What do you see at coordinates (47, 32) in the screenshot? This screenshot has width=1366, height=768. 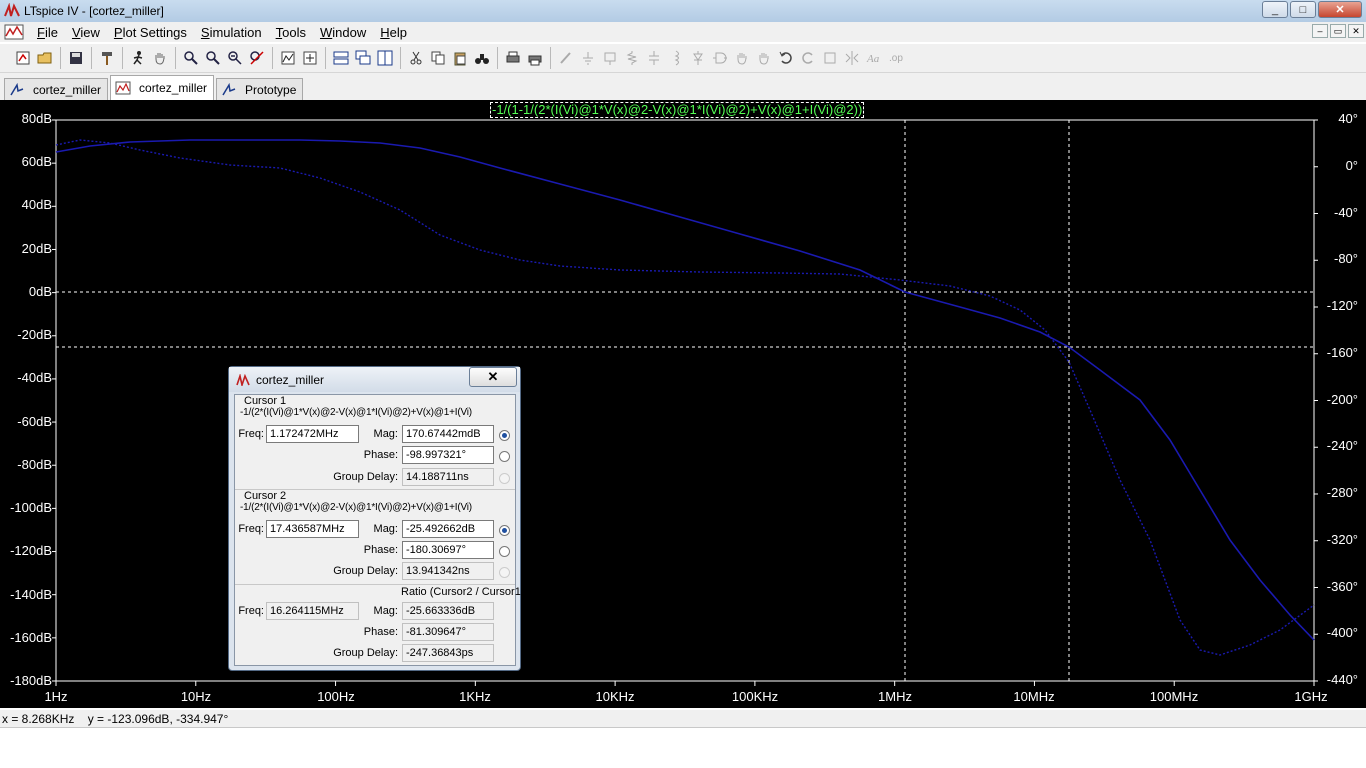 I see `menu-file: File` at bounding box center [47, 32].